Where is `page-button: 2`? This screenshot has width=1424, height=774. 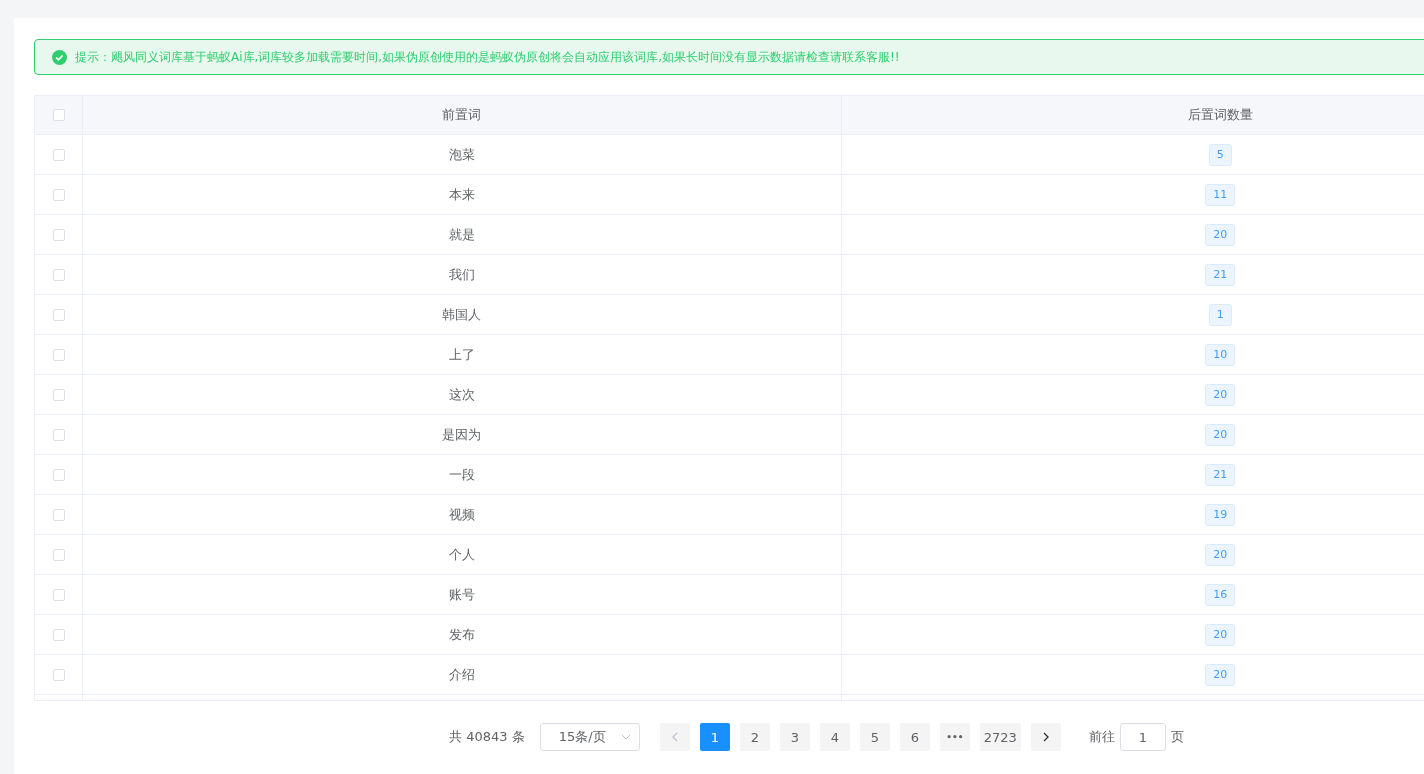
page-button: 2 is located at coordinates (754, 737).